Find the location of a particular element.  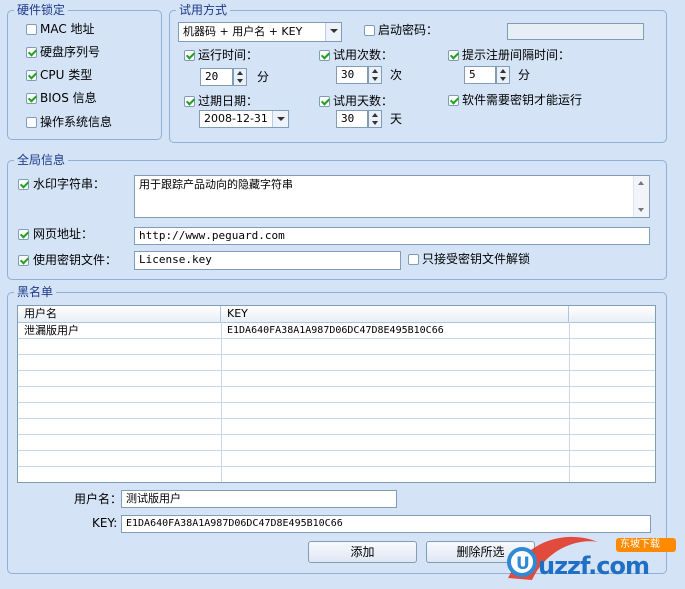

trial-count-checkbox is located at coordinates (324, 55).